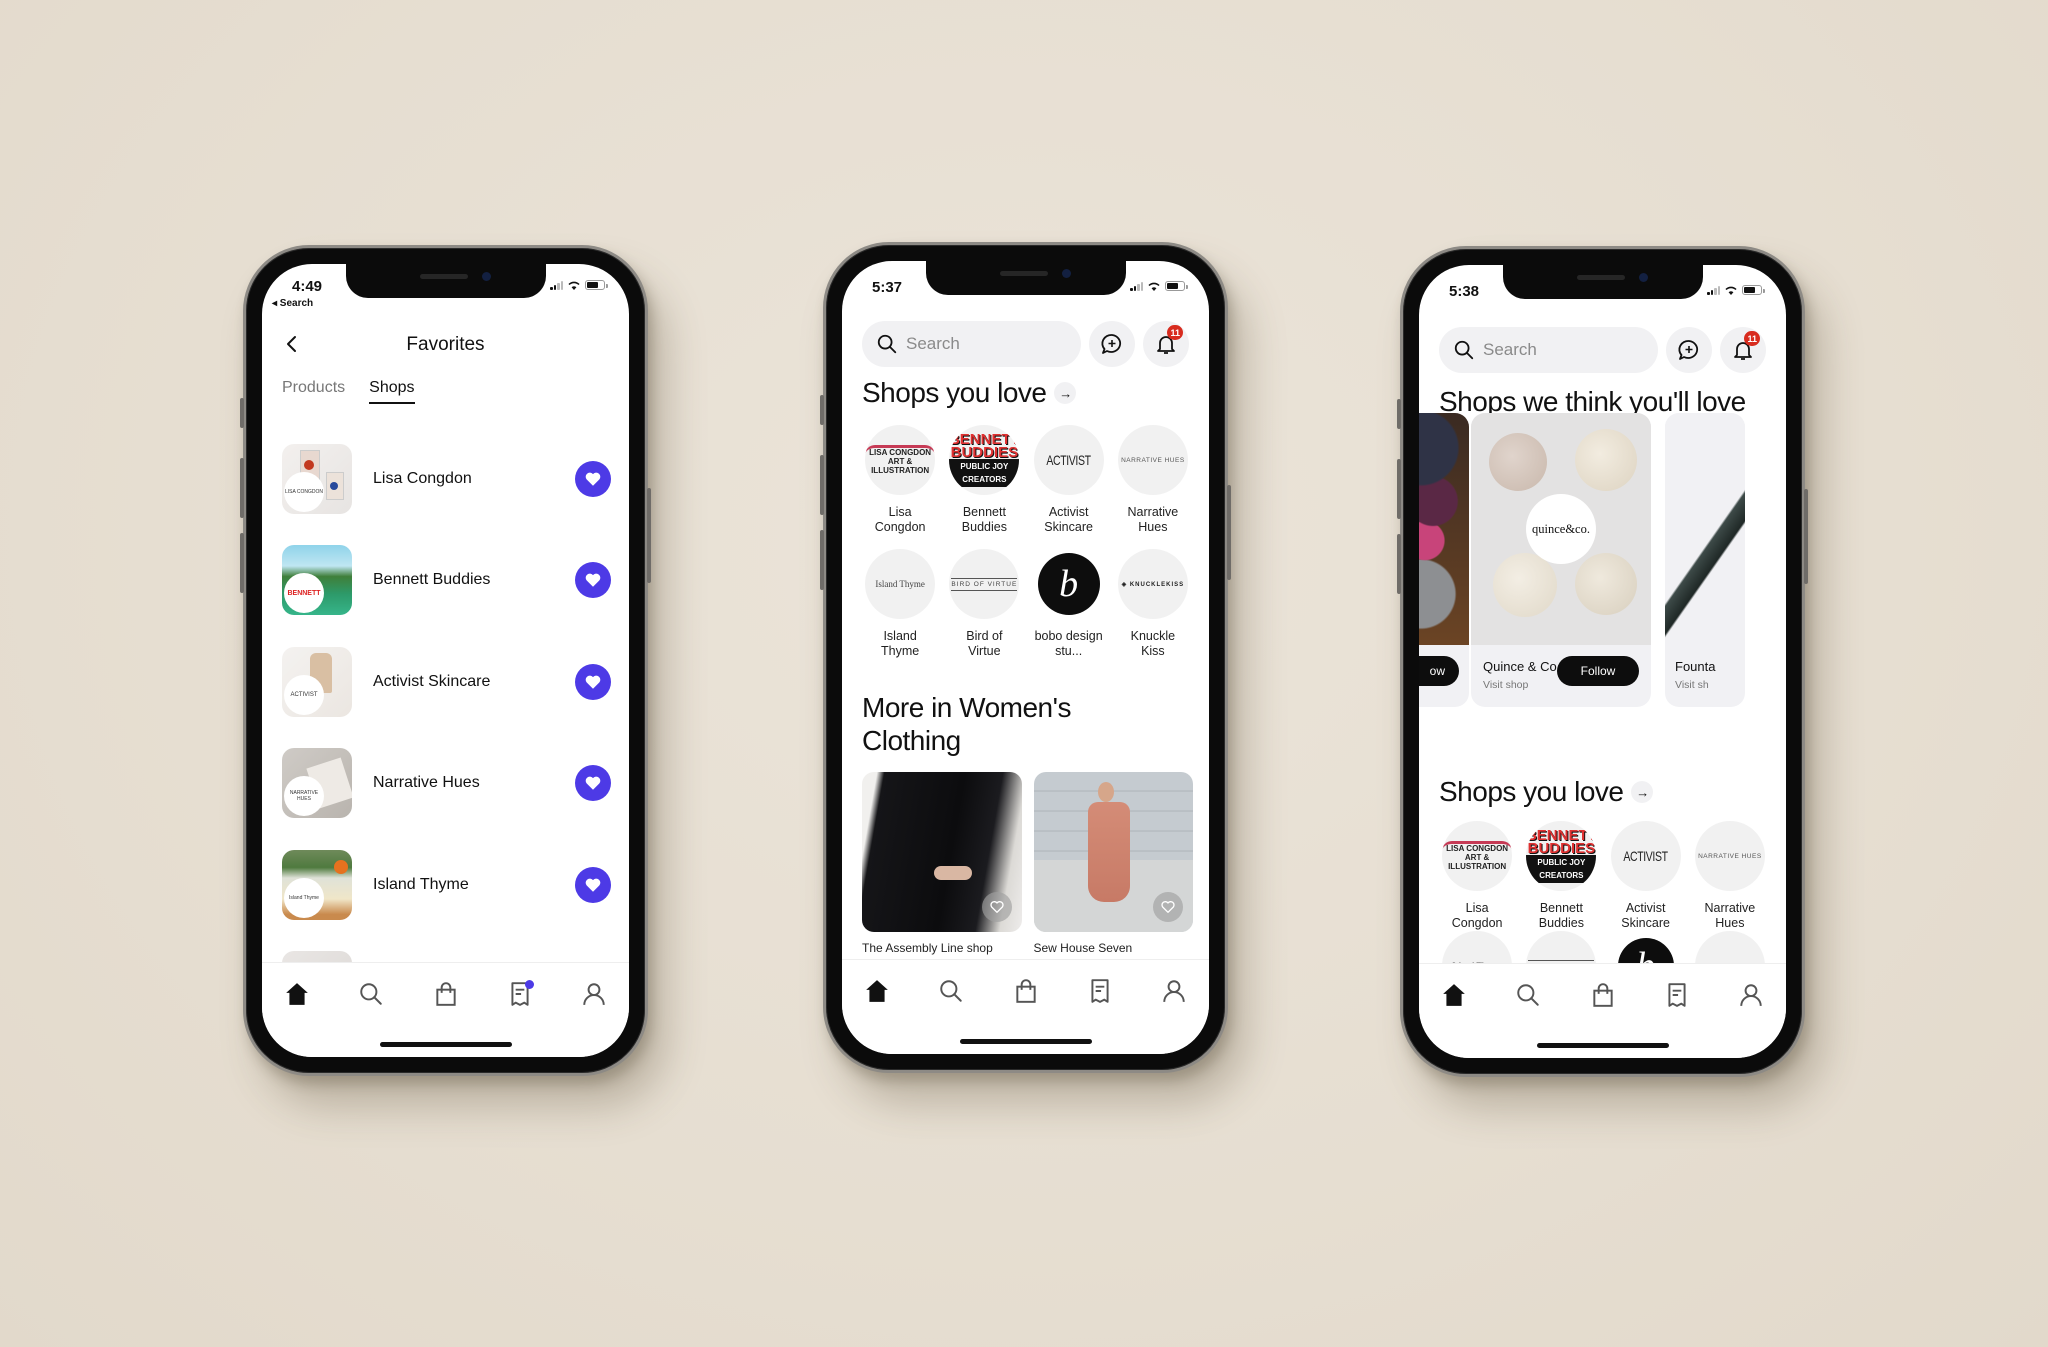 The image size is (2048, 1347). Describe the element at coordinates (1068, 519) in the screenshot. I see `shop-label: Activist Skincare` at that location.